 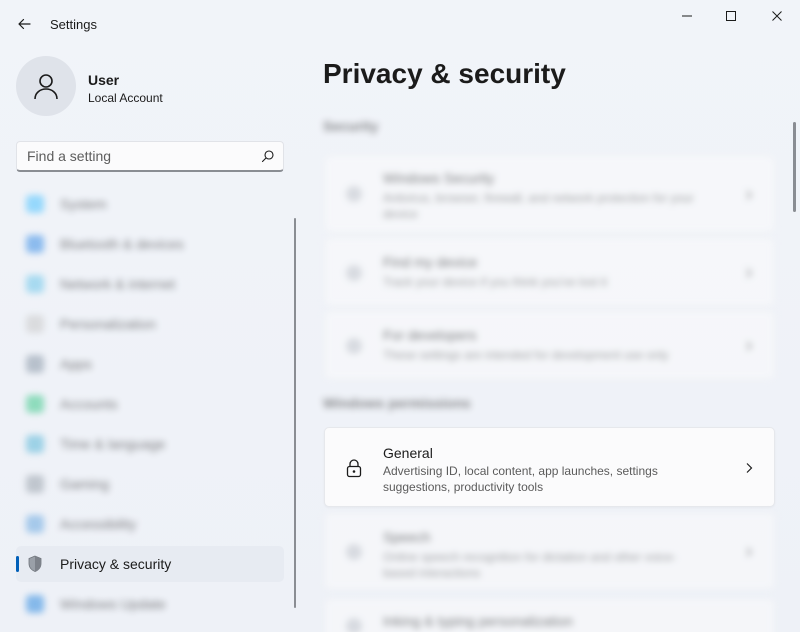 What do you see at coordinates (397, 403) in the screenshot?
I see `section-heading-windows-permissions: Windows permissions` at bounding box center [397, 403].